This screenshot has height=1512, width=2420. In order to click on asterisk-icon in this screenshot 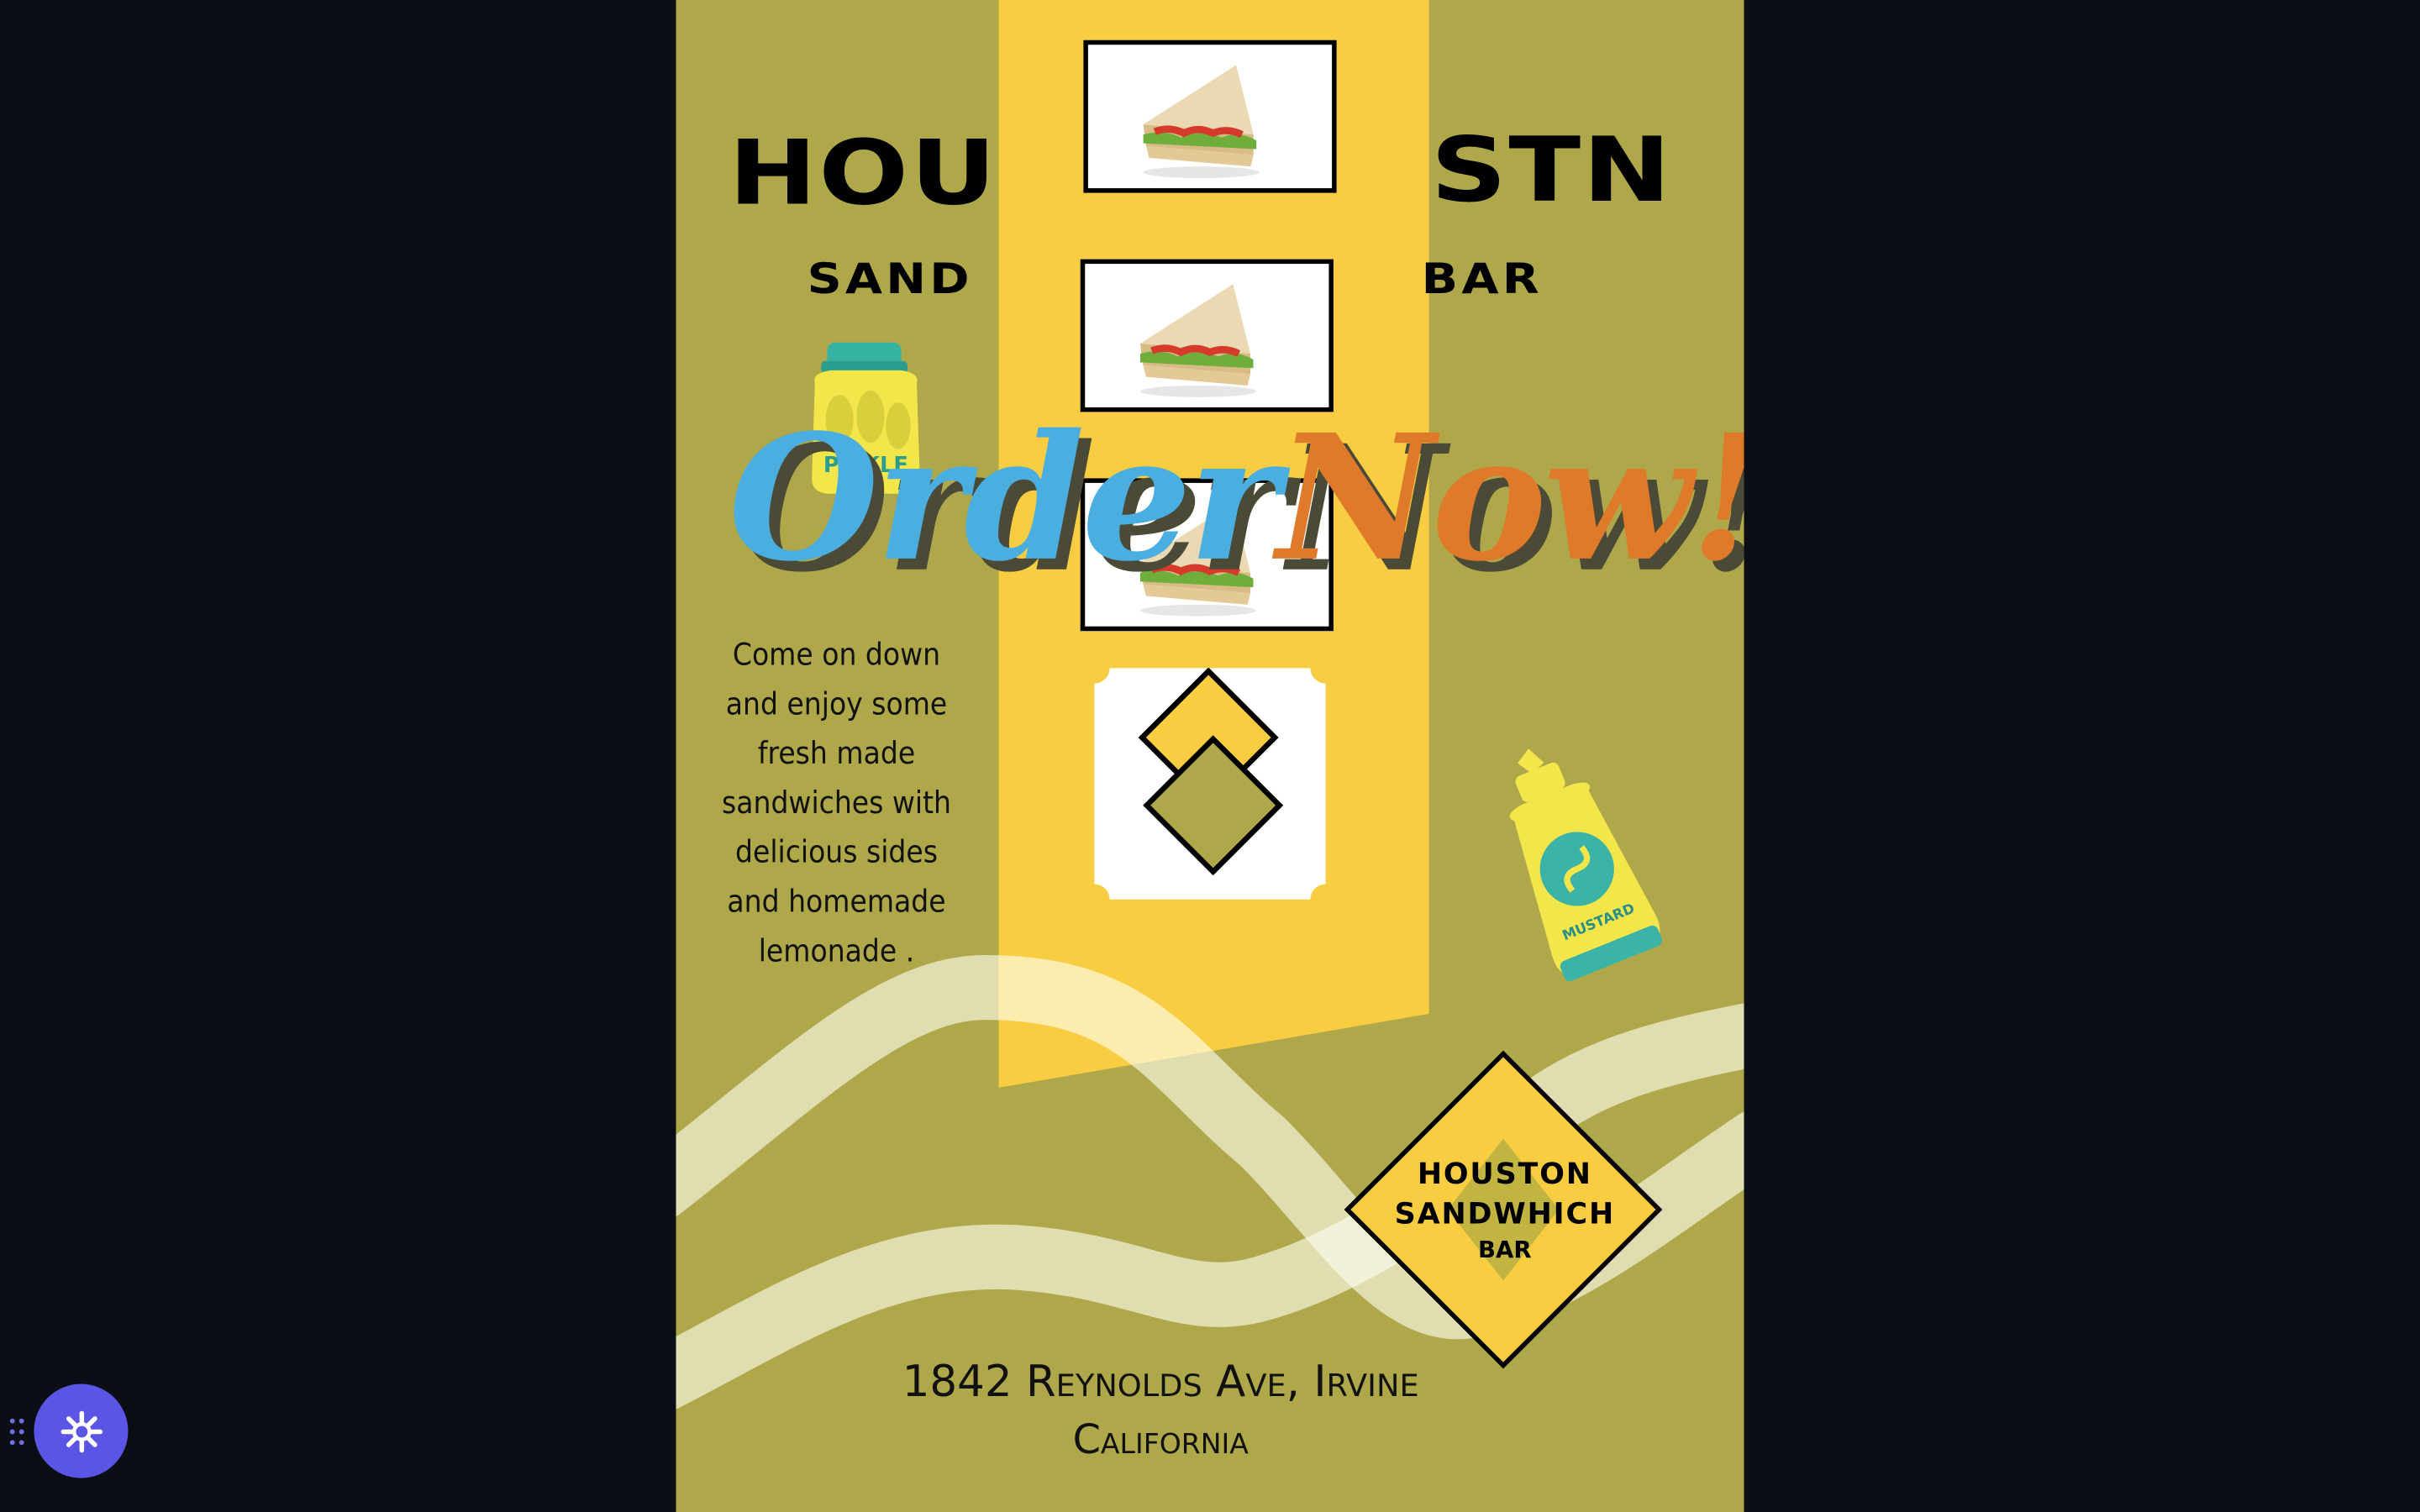, I will do `click(81, 1431)`.